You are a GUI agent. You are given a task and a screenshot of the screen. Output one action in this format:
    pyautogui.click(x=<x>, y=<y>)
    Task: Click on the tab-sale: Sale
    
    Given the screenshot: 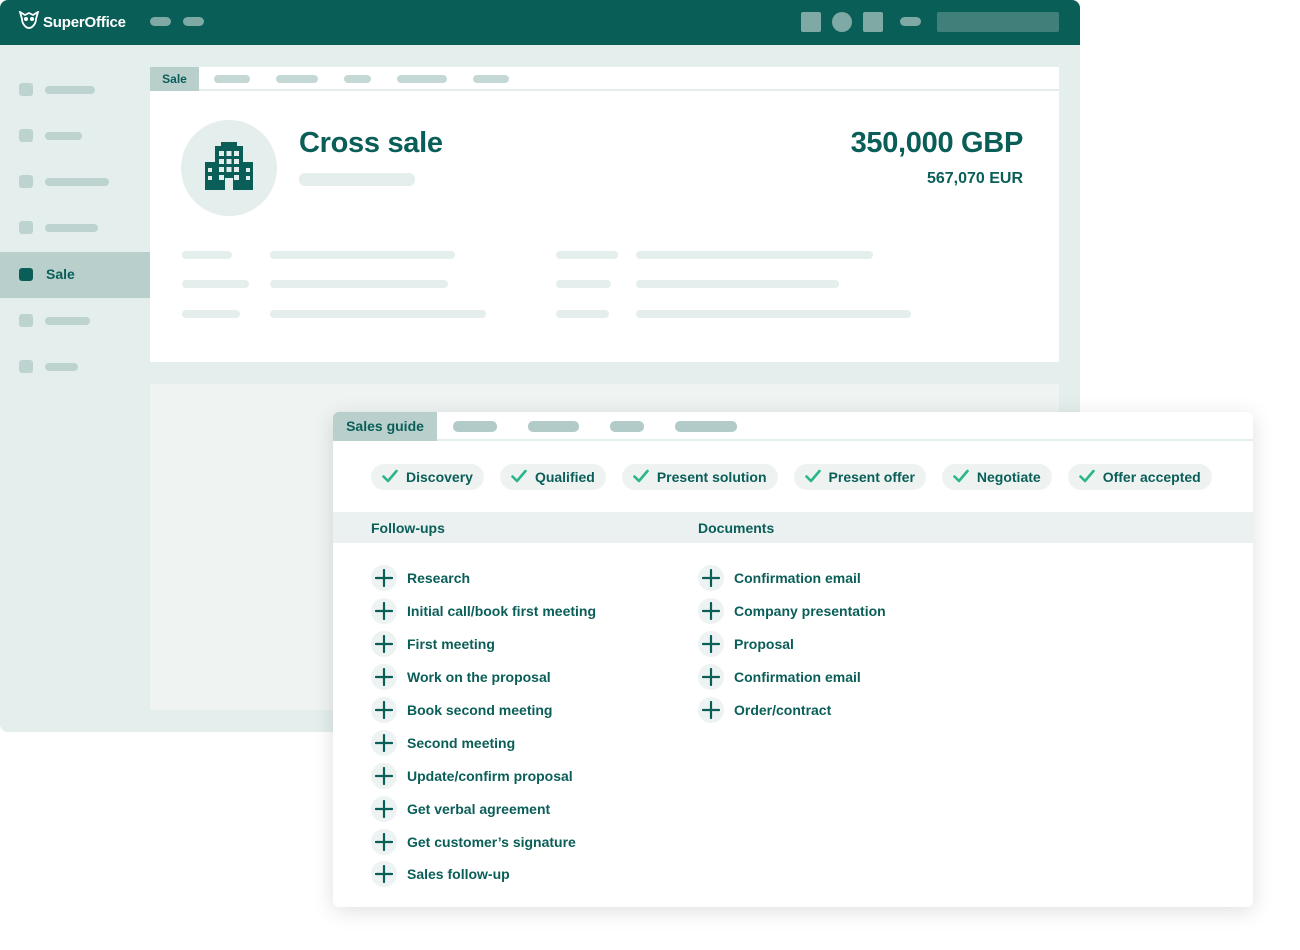 What is the action you would take?
    pyautogui.click(x=174, y=79)
    